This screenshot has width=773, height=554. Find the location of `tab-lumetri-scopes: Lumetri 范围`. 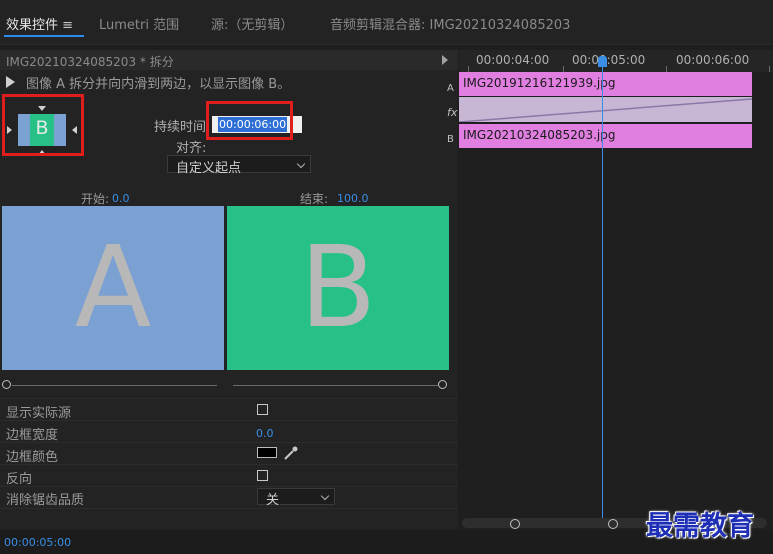

tab-lumetri-scopes: Lumetri 范围 is located at coordinates (139, 23).